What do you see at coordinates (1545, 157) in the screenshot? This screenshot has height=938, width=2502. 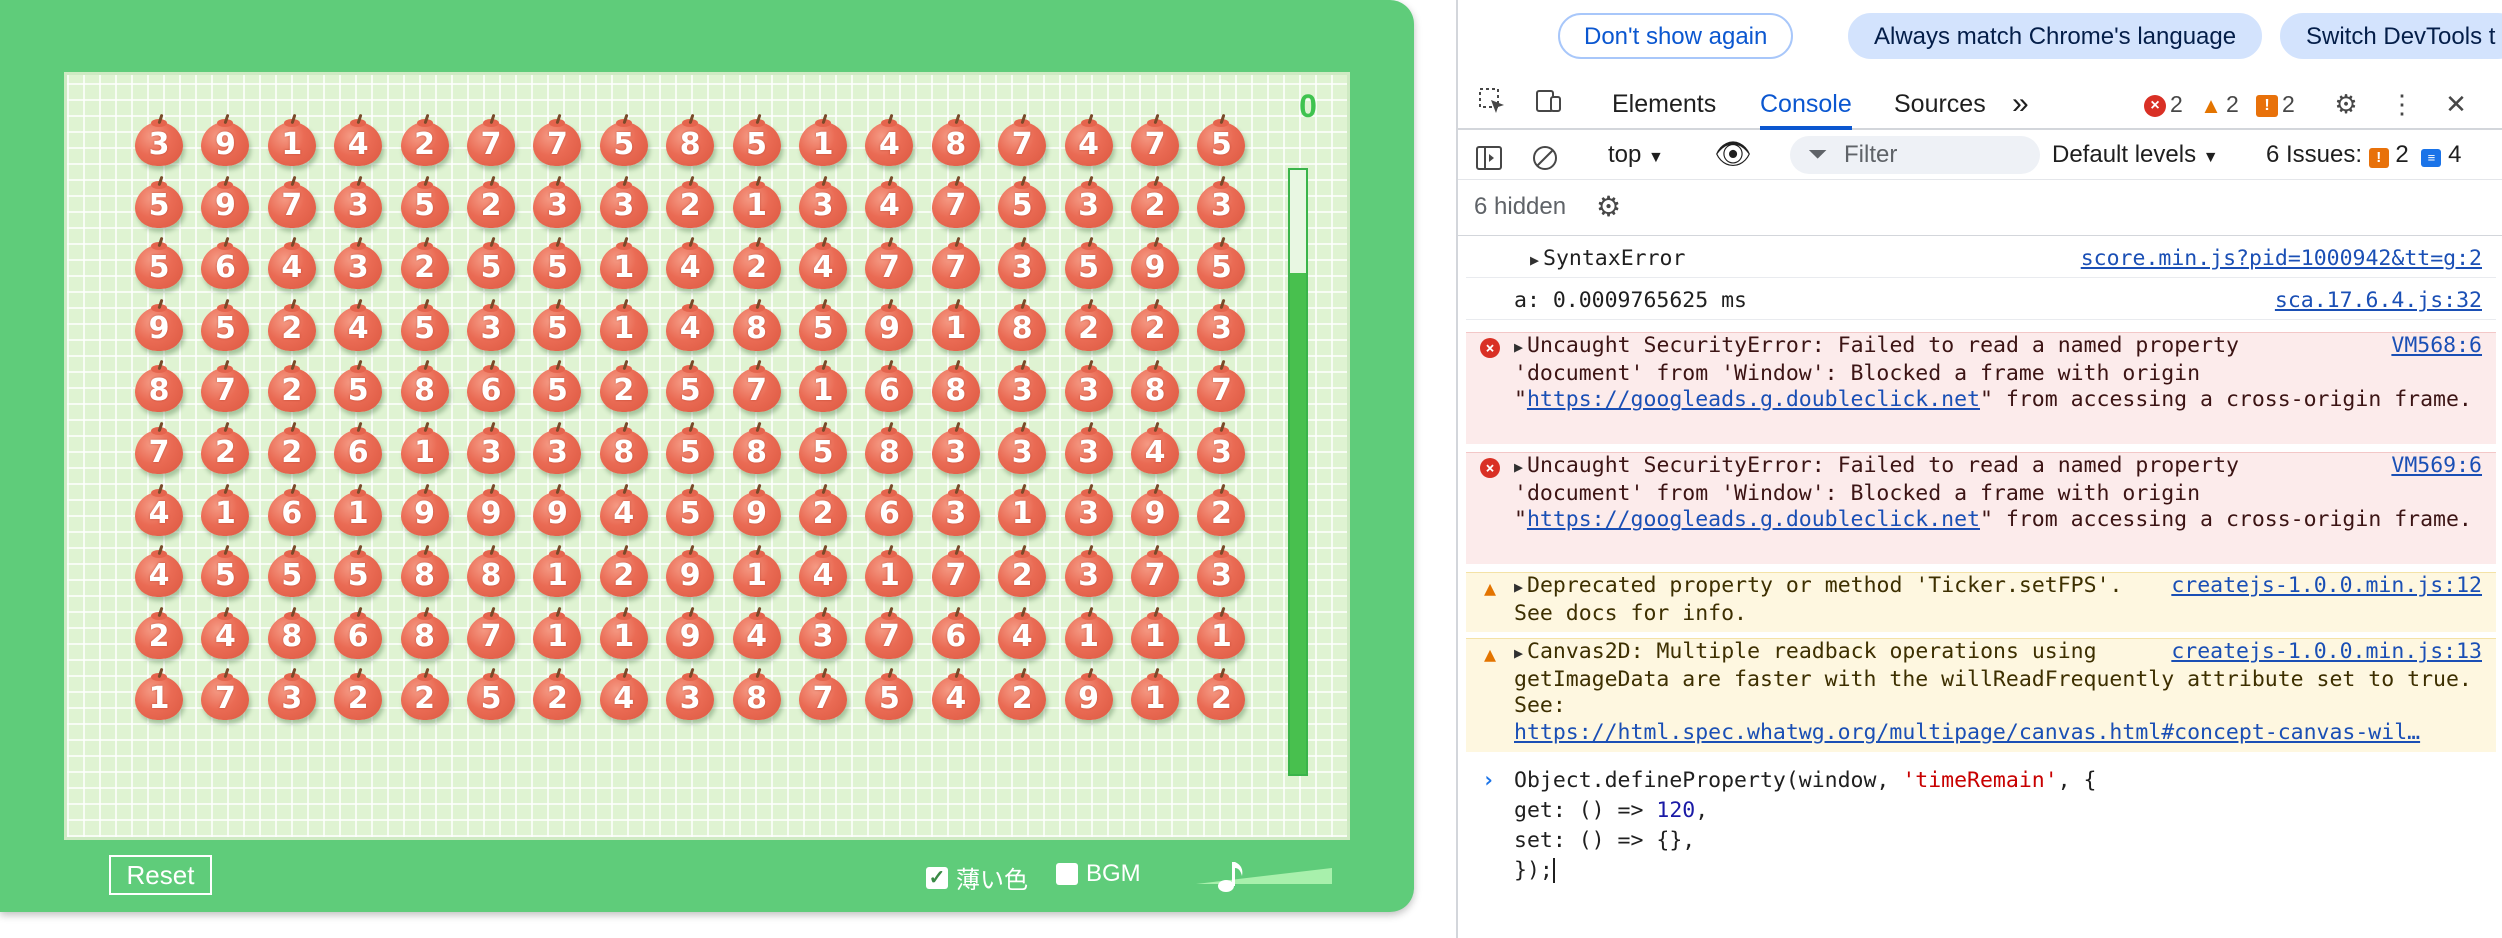 I see `clear-console-icon` at bounding box center [1545, 157].